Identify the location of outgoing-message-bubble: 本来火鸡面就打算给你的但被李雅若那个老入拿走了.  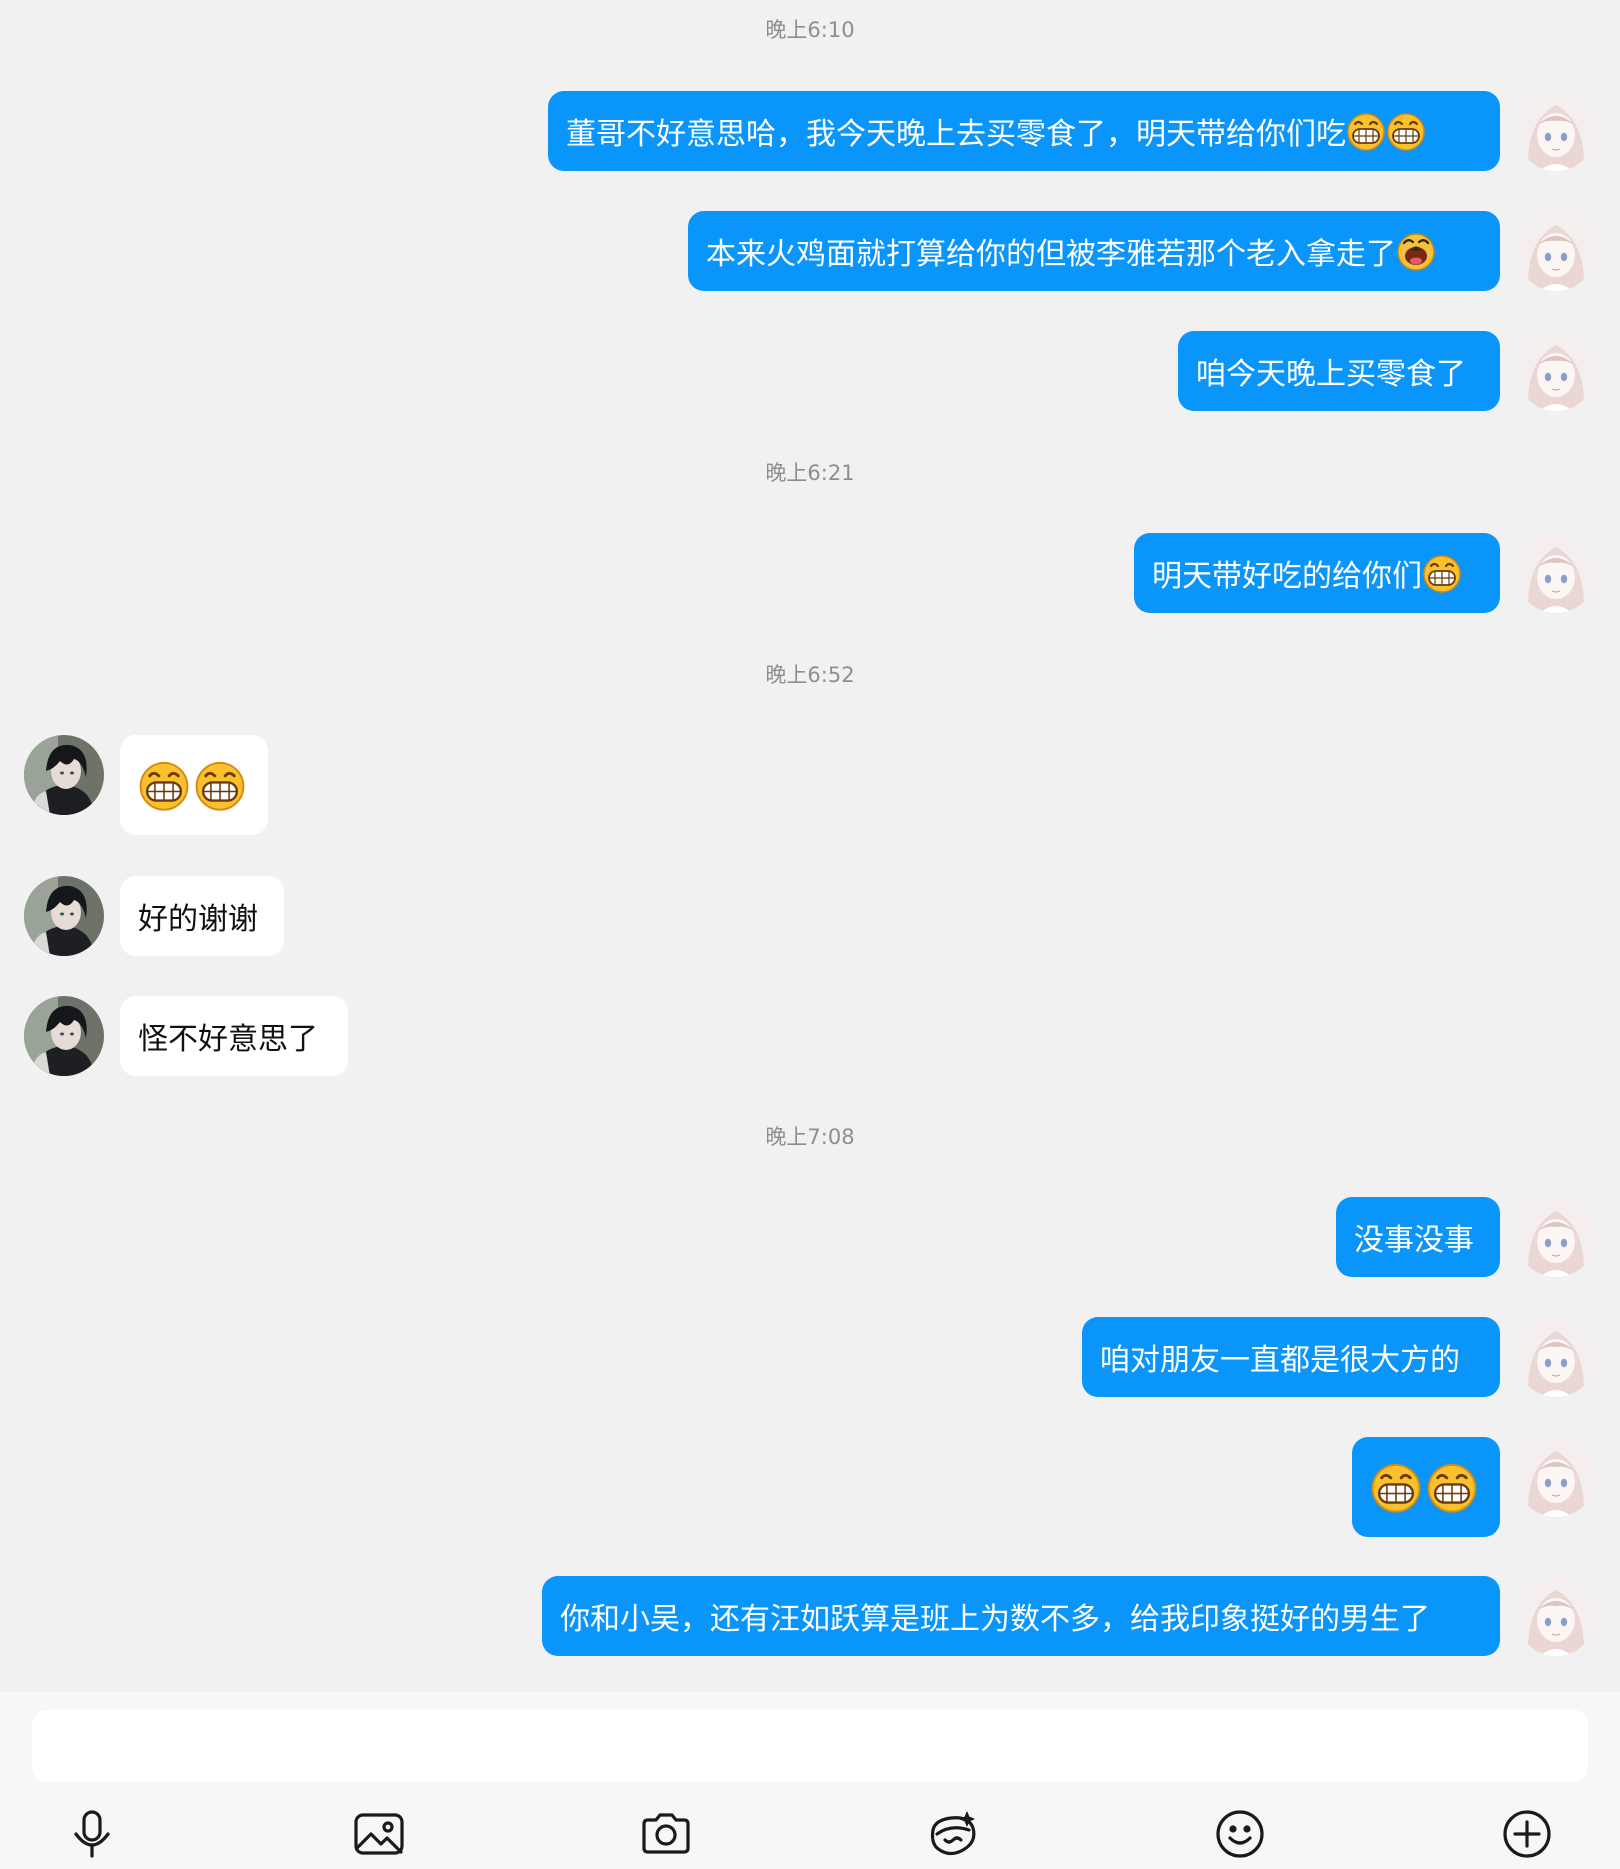
(1094, 251).